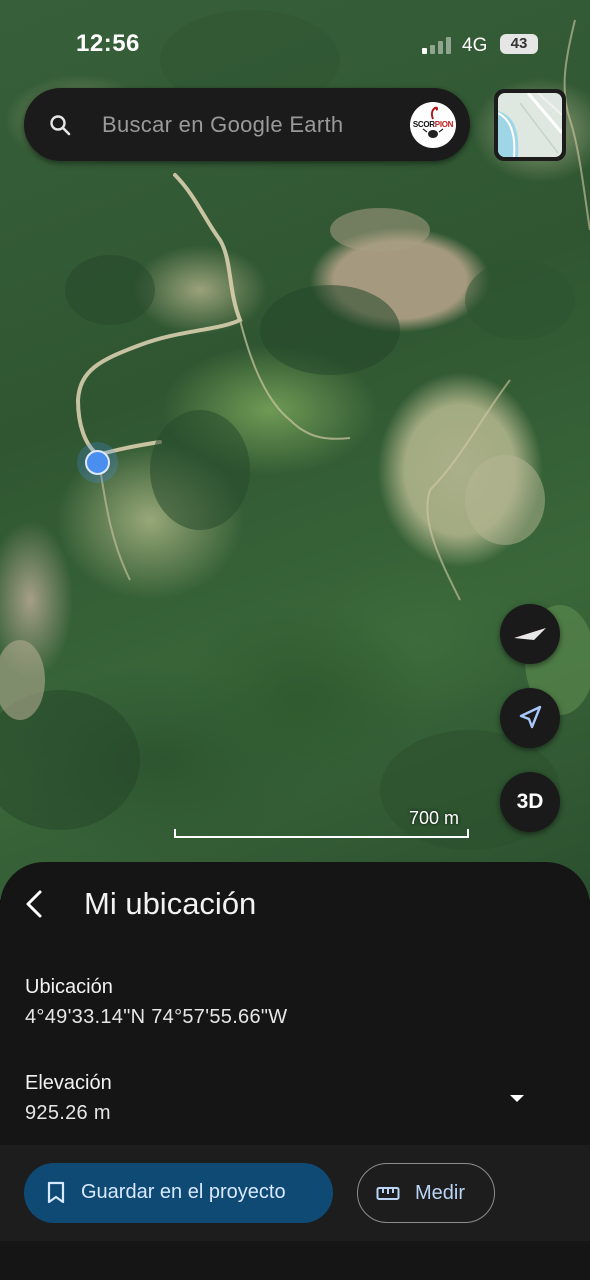 The width and height of the screenshot is (590, 1280). I want to click on action-bar: Guardar en el proyecto Medir, so click(295, 1193).